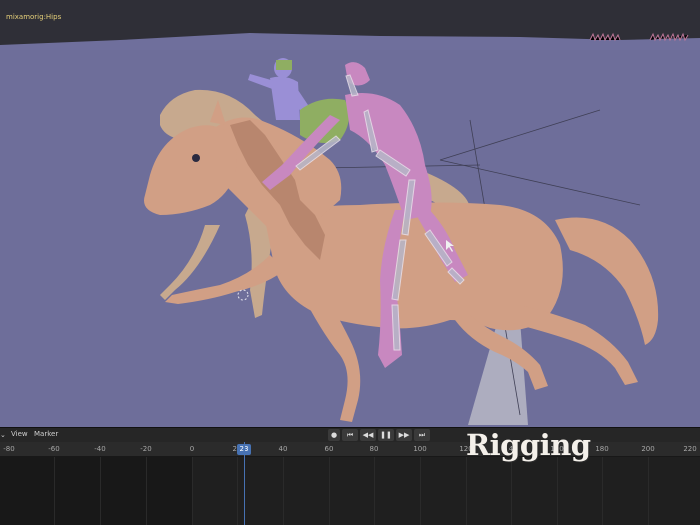  Describe the element at coordinates (404, 435) in the screenshot. I see `step-forward-icon: ▶▶` at that location.